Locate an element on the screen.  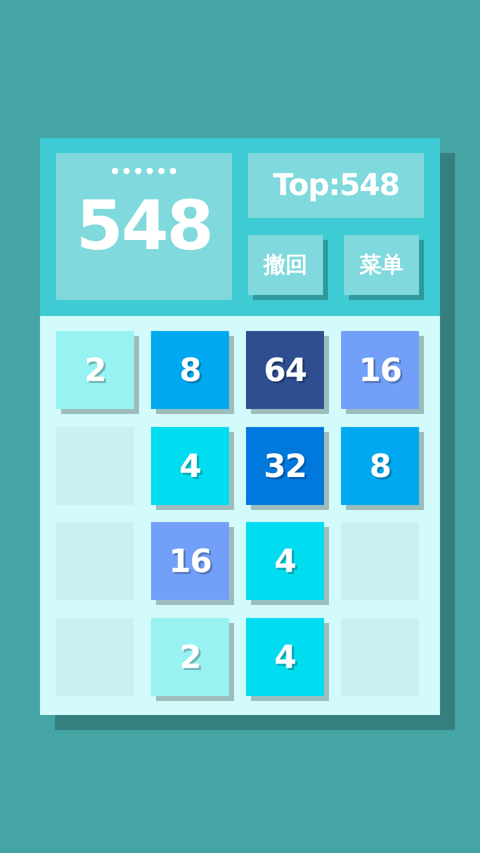
menu-button: 菜单 is located at coordinates (381, 265).